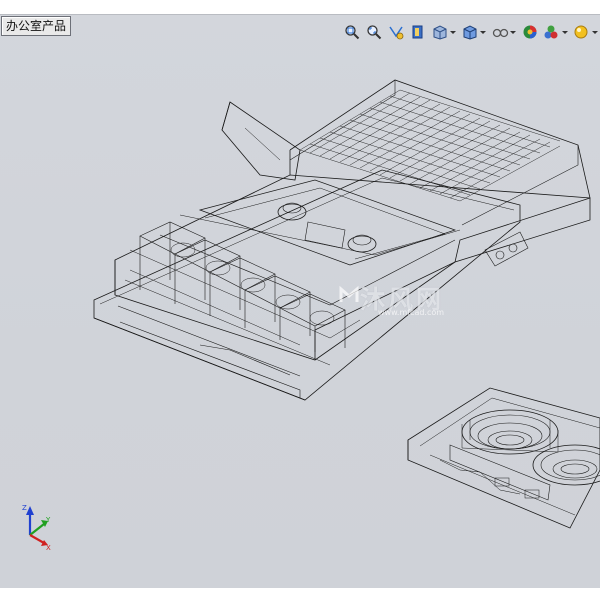  What do you see at coordinates (396, 32) in the screenshot?
I see `previous-view-icon` at bounding box center [396, 32].